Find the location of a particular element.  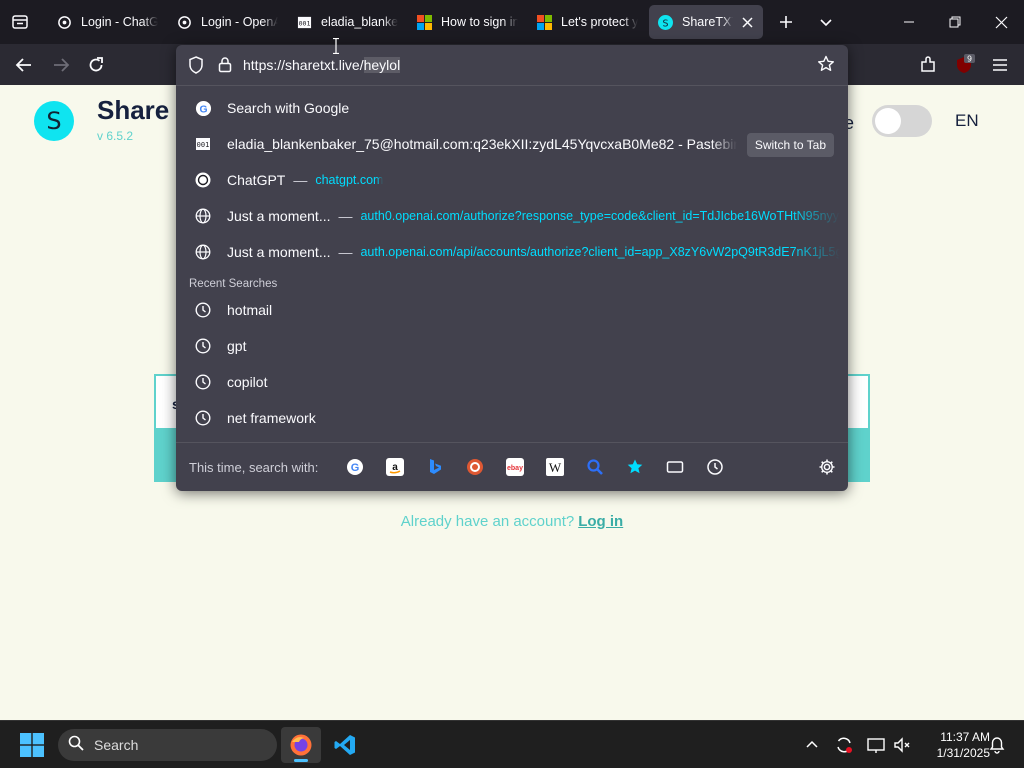

url-prefix: https://sharetxt.live/ is located at coordinates (303, 65).